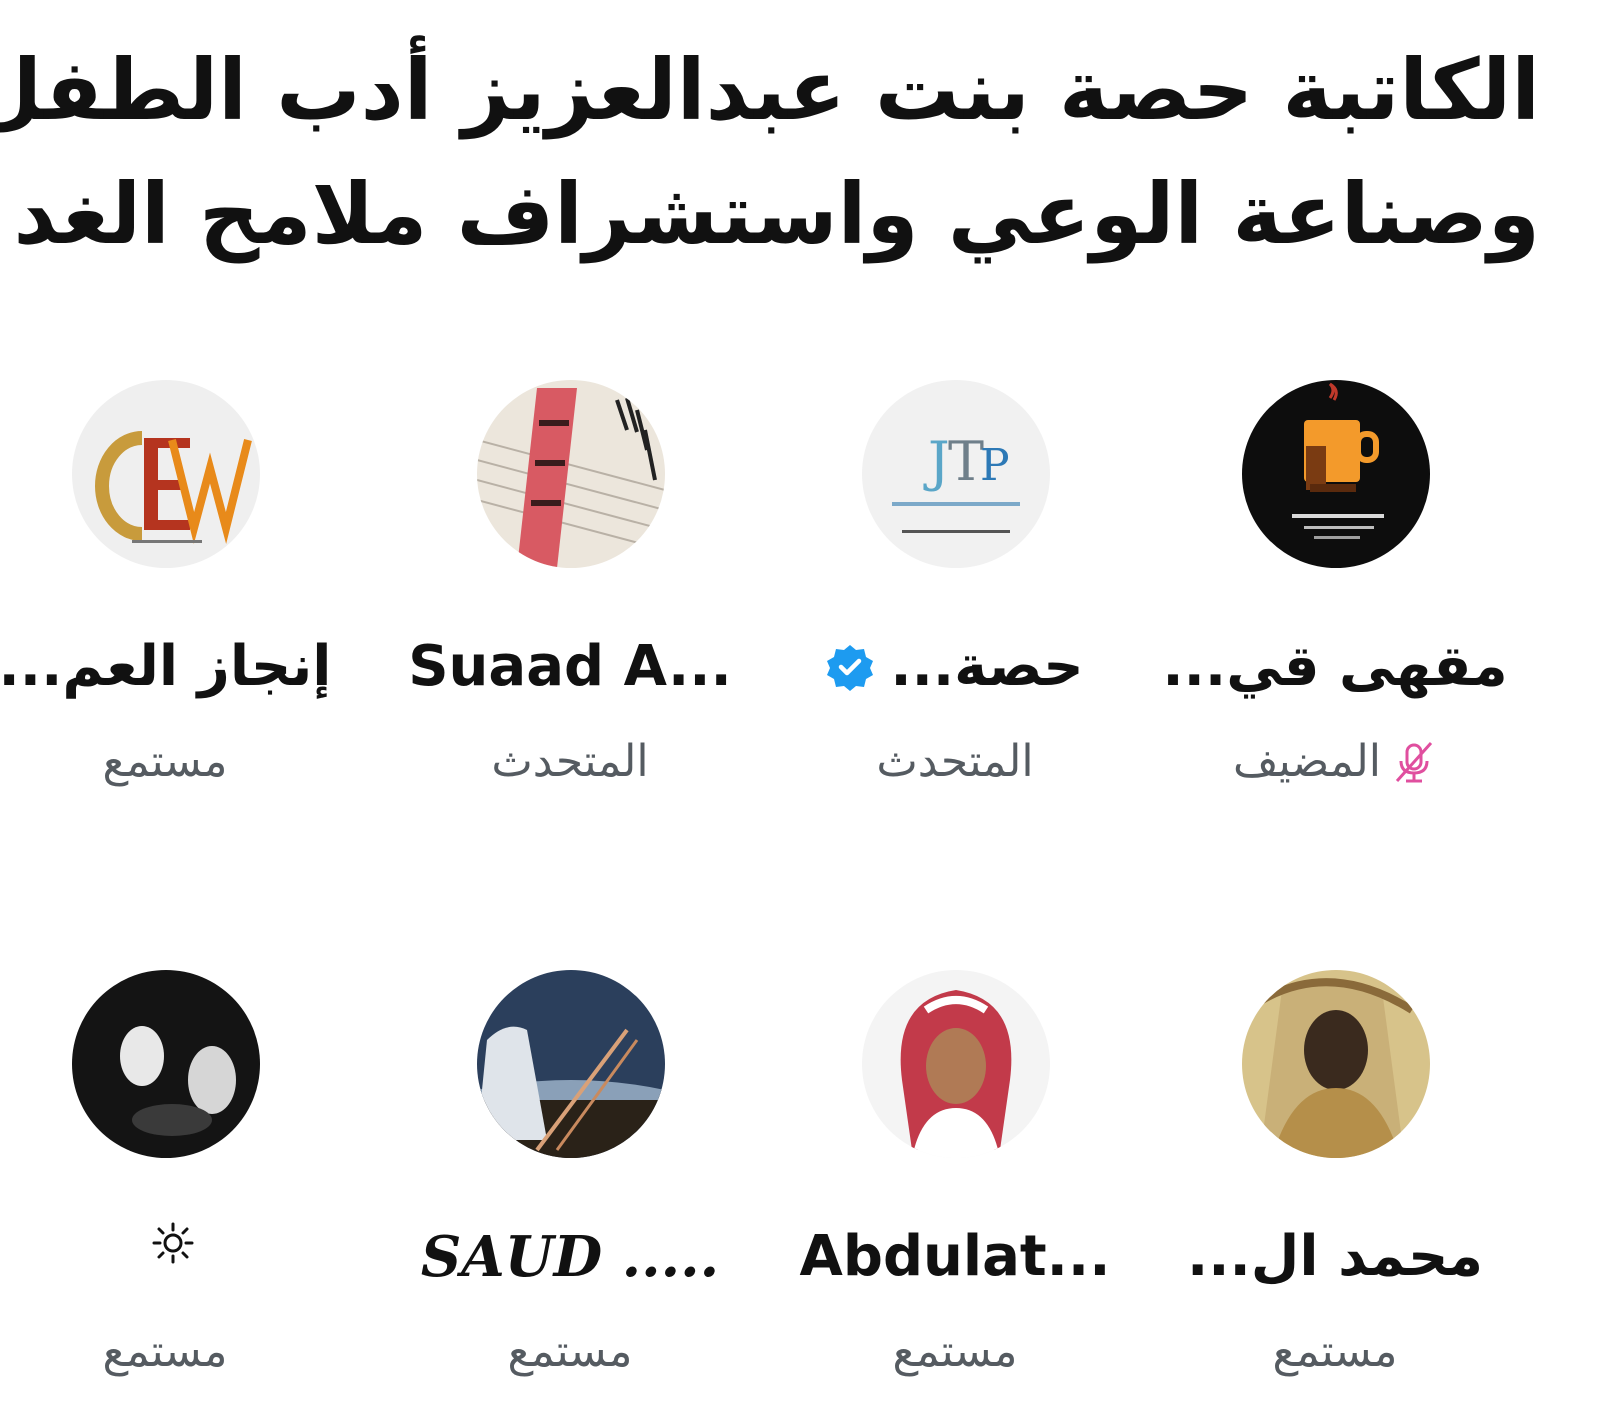 Image resolution: width=1600 pixels, height=1425 pixels. I want to click on mic-off-icon, so click(1414, 762).